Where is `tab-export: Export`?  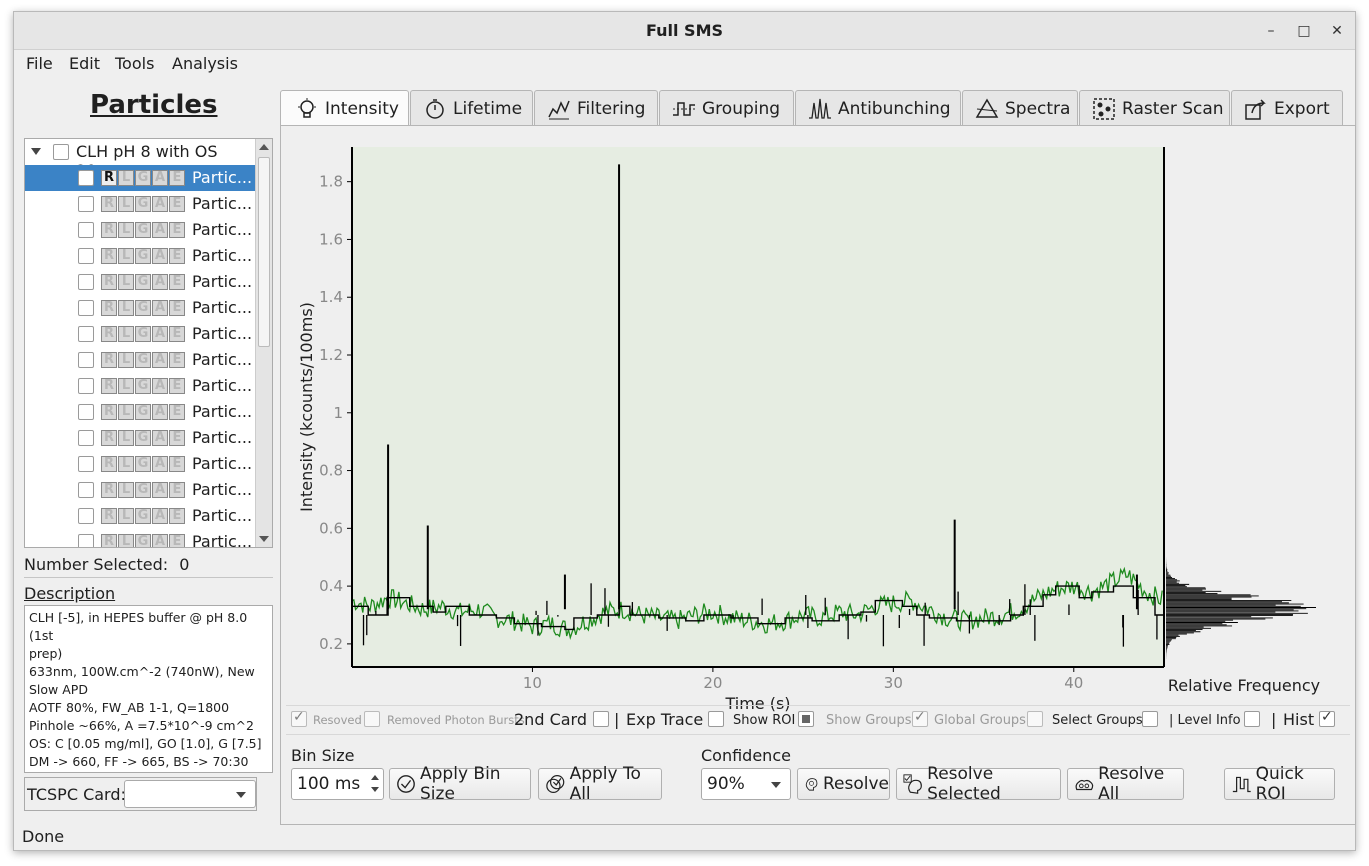
tab-export: Export is located at coordinates (1287, 108).